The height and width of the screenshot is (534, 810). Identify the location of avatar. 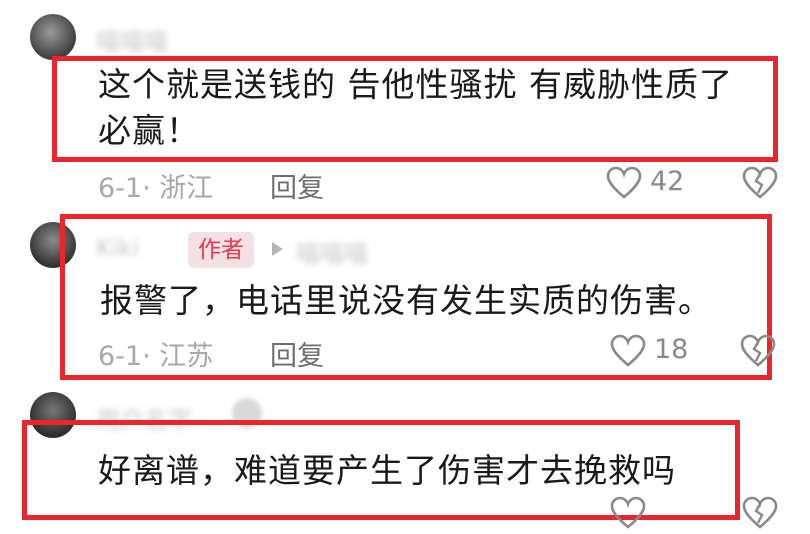
(53, 37).